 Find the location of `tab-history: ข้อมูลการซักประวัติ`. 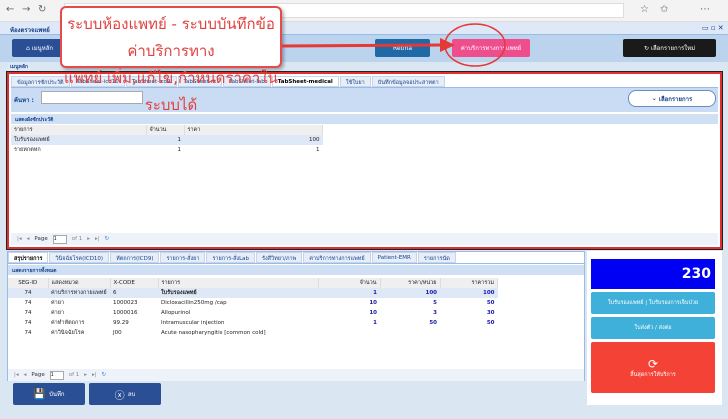

tab-history: ข้อมูลการซักประวัติ is located at coordinates (40, 81).